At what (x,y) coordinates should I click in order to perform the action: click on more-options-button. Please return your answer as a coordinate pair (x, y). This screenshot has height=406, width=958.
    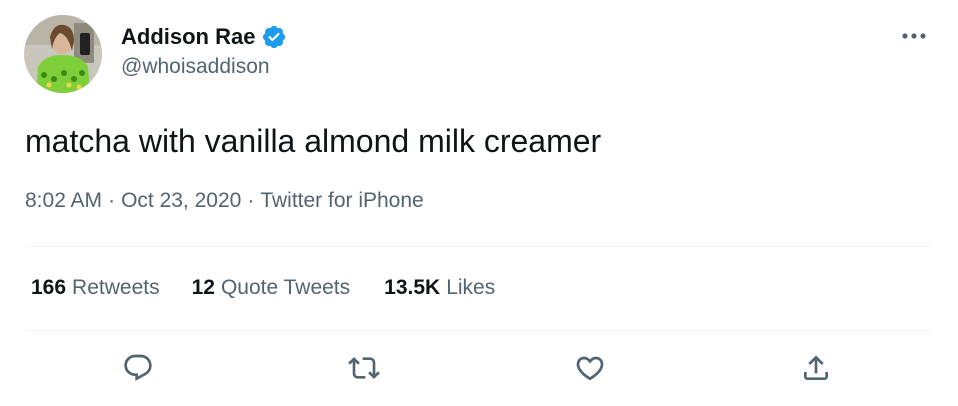
    Looking at the image, I should click on (914, 36).